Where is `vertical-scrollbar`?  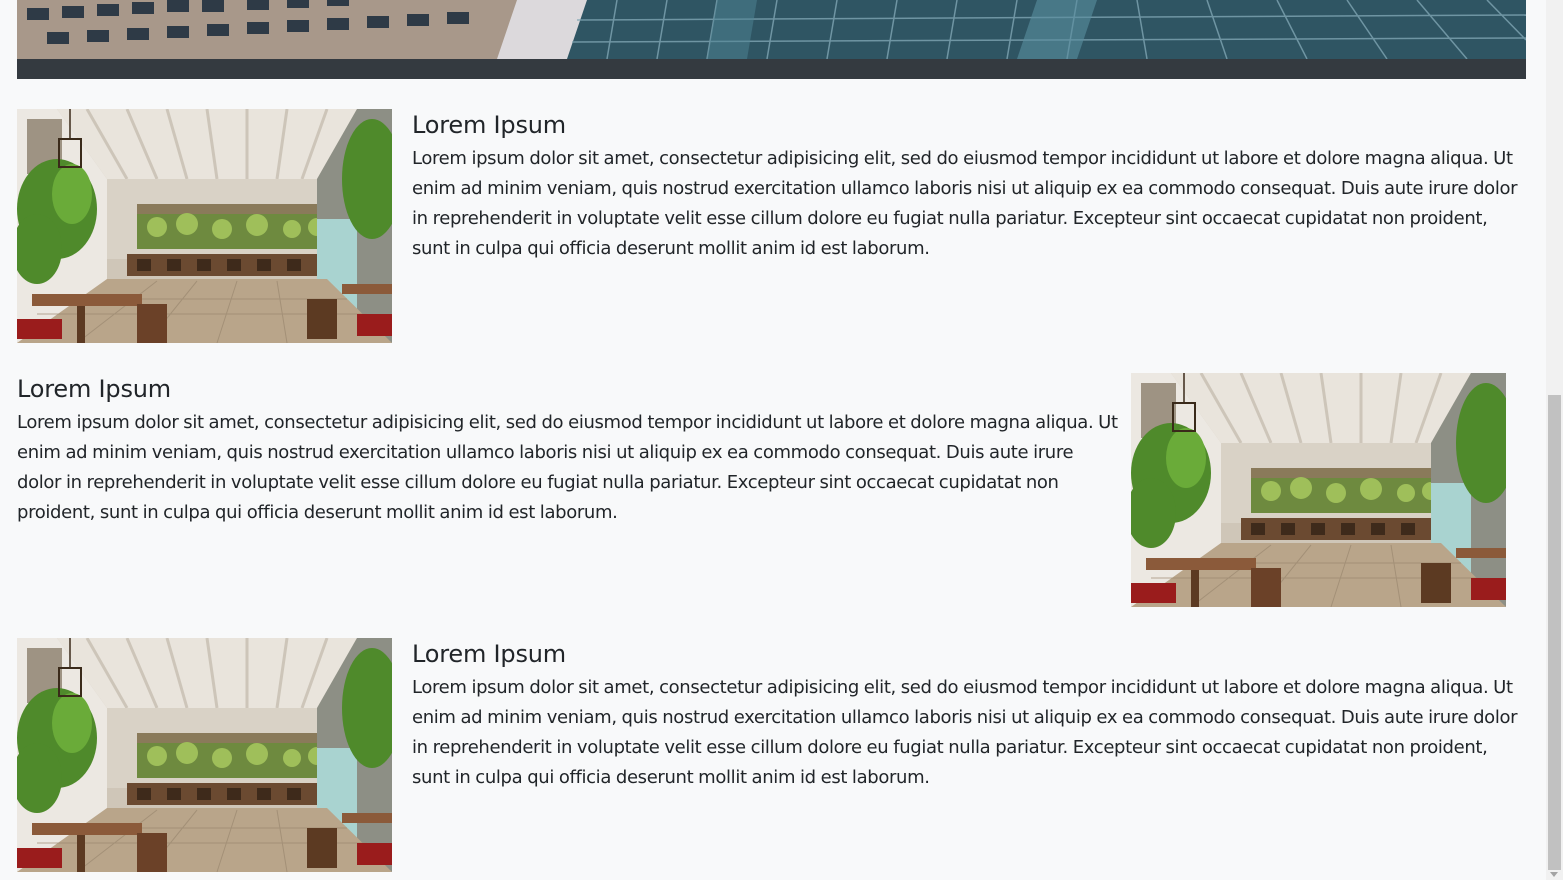 vertical-scrollbar is located at coordinates (1554, 440).